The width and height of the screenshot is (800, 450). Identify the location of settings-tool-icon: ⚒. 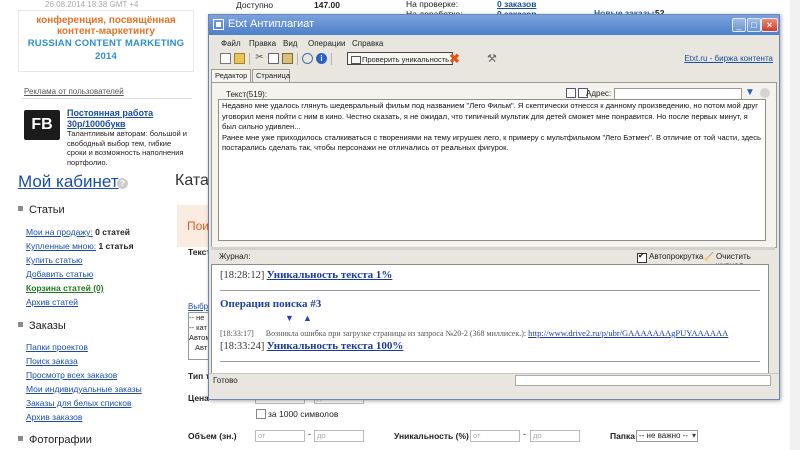
(492, 58).